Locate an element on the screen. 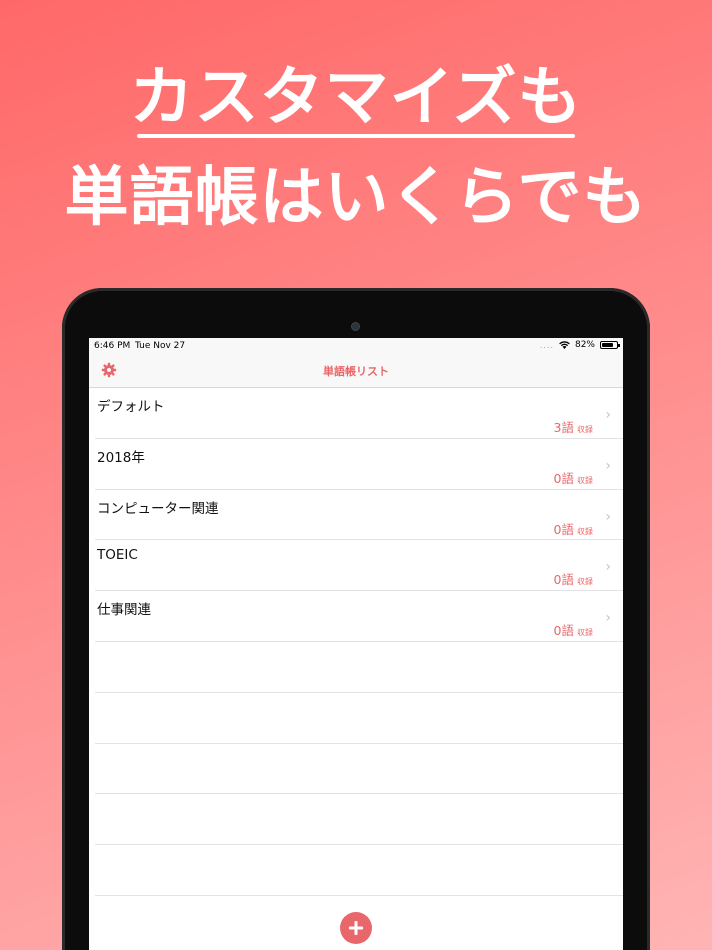 The image size is (712, 950). battery-fill is located at coordinates (608, 345).